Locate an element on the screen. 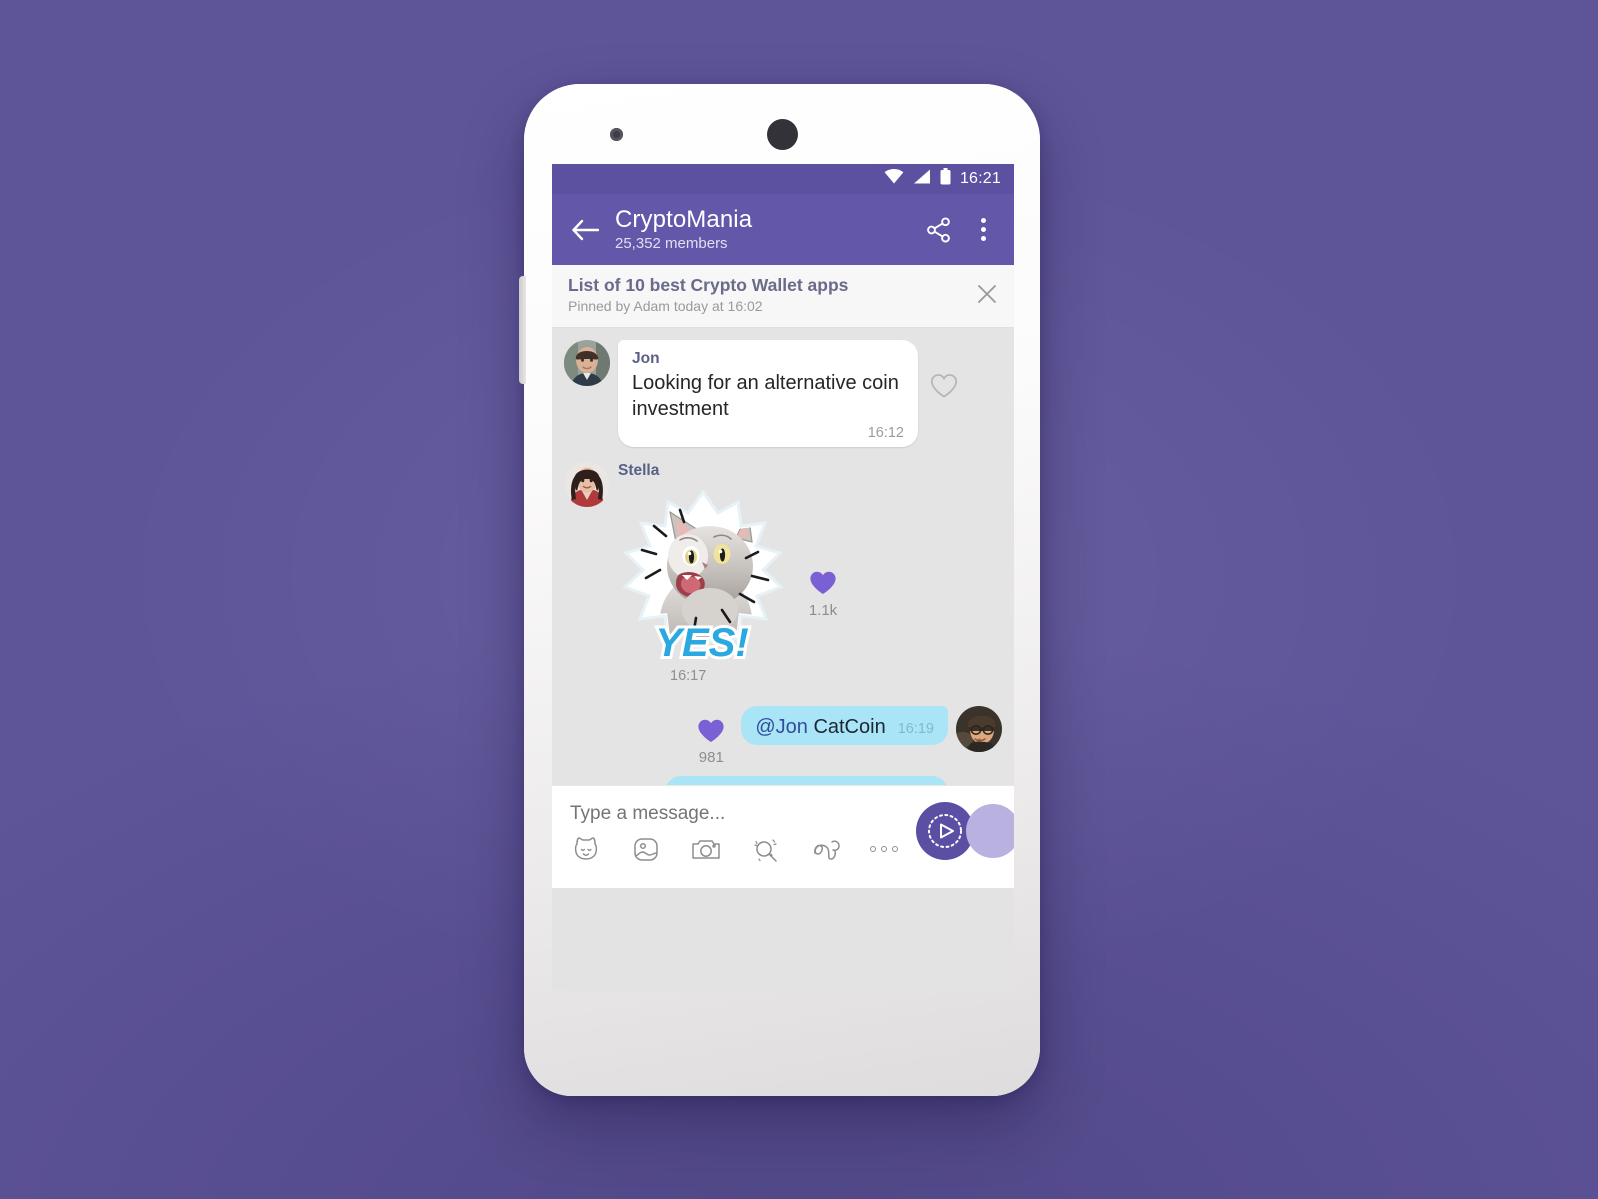 The height and width of the screenshot is (1199, 1598). message-text-content: @Jon CatCoin is located at coordinates (820, 727).